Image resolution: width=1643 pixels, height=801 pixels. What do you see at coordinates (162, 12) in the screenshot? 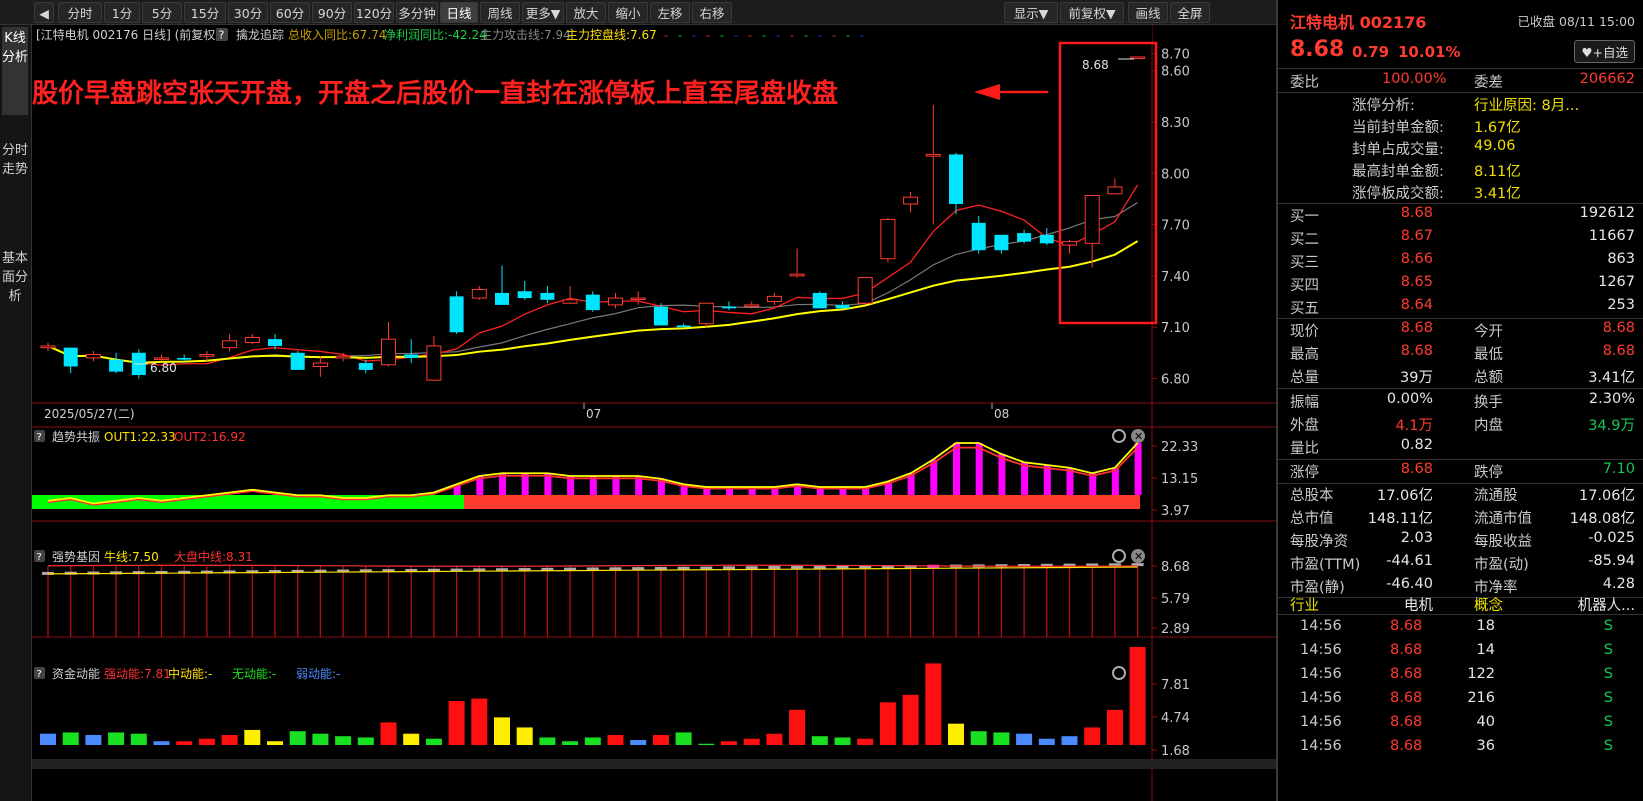
I see `toolbar-btn-2: 5分` at bounding box center [162, 12].